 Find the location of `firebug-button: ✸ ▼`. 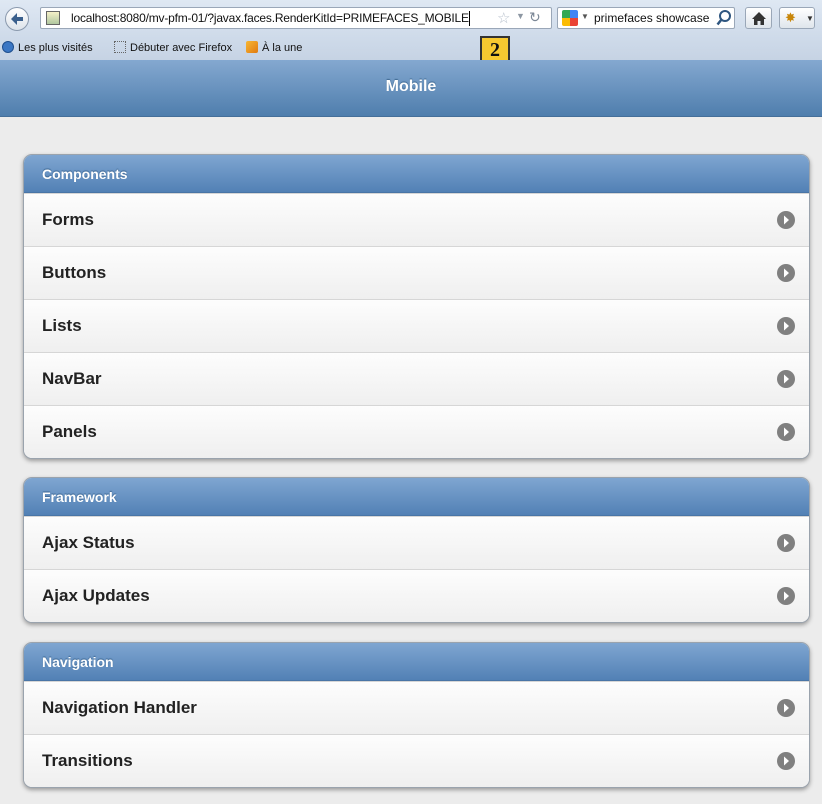

firebug-button: ✸ ▼ is located at coordinates (797, 18).